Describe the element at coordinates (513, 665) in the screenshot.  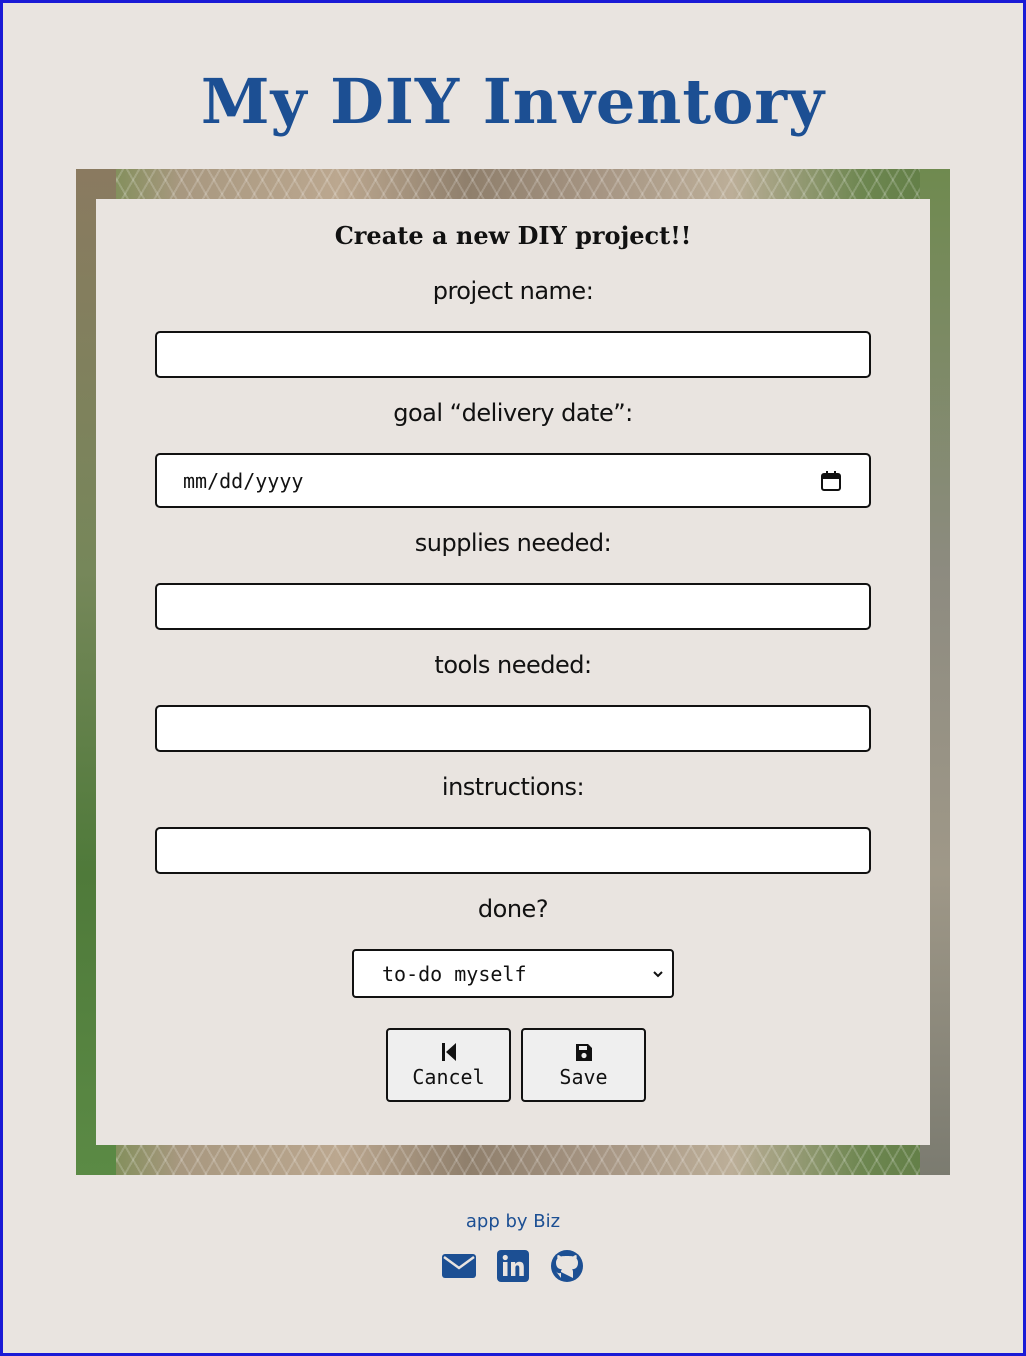
I see `tools-label: tools needed:` at that location.